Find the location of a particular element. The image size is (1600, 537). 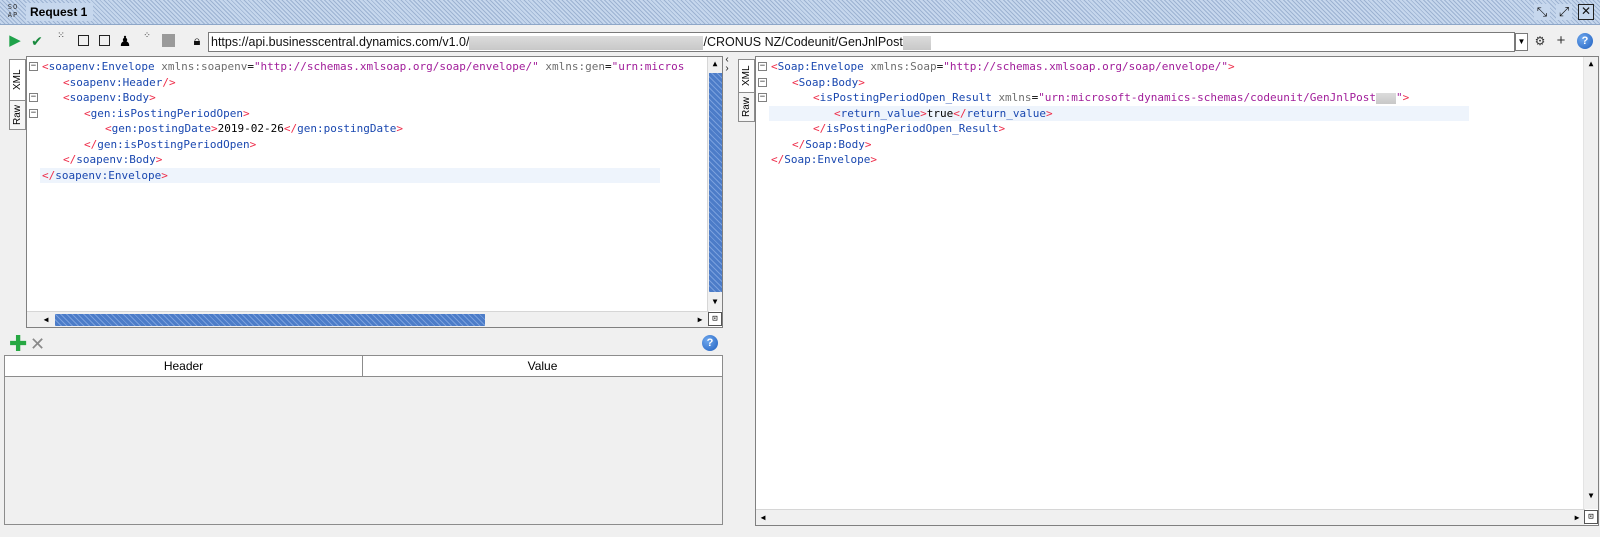

window-title: Request 1 is located at coordinates (60, 12).